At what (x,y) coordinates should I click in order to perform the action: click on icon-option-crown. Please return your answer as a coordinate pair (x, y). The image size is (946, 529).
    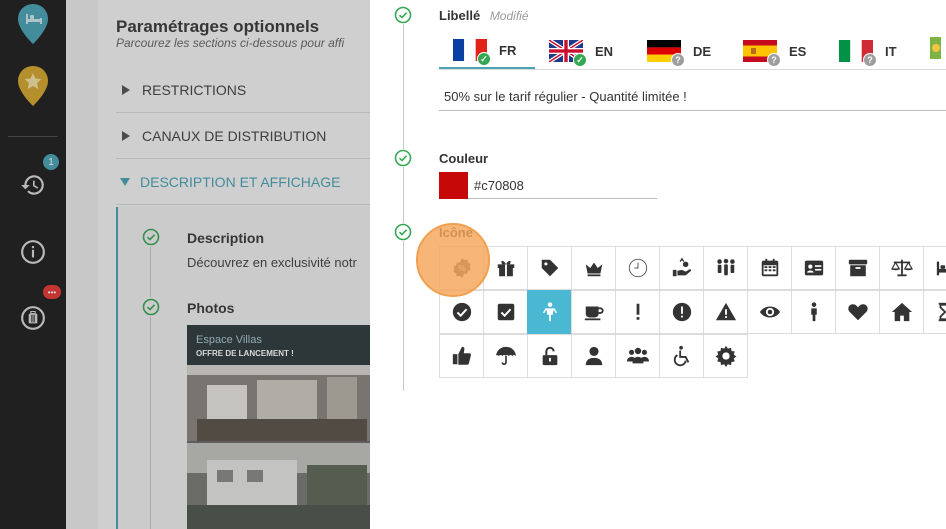
    Looking at the image, I should click on (593, 268).